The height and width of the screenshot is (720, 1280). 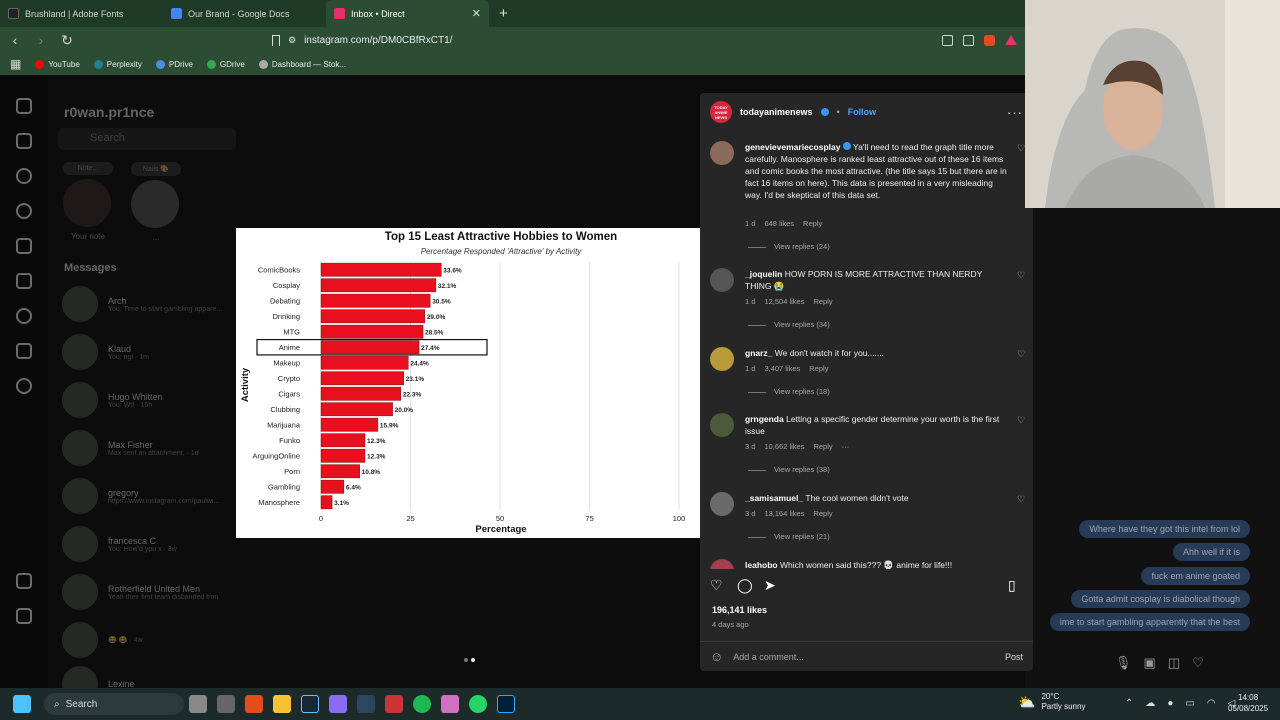 What do you see at coordinates (782, 368) in the screenshot?
I see `comment-likes: 3,407 likes` at bounding box center [782, 368].